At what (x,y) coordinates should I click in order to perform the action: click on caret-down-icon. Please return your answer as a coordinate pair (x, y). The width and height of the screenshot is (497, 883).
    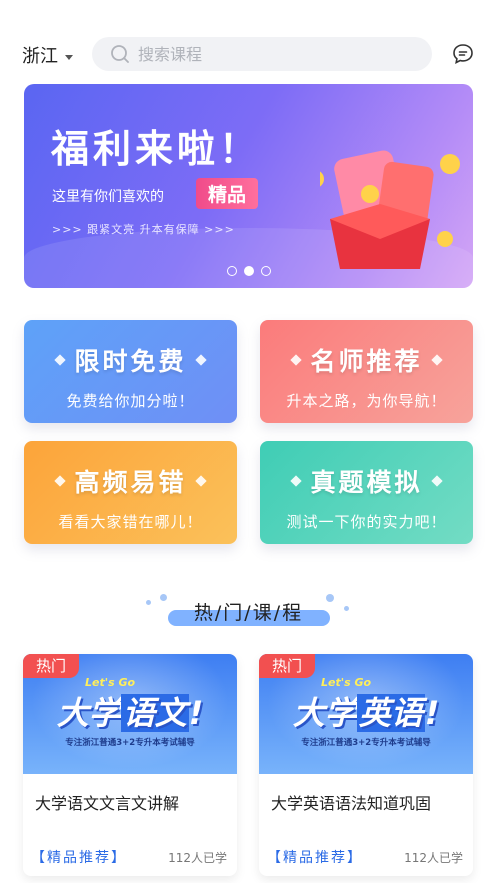
    Looking at the image, I should click on (69, 57).